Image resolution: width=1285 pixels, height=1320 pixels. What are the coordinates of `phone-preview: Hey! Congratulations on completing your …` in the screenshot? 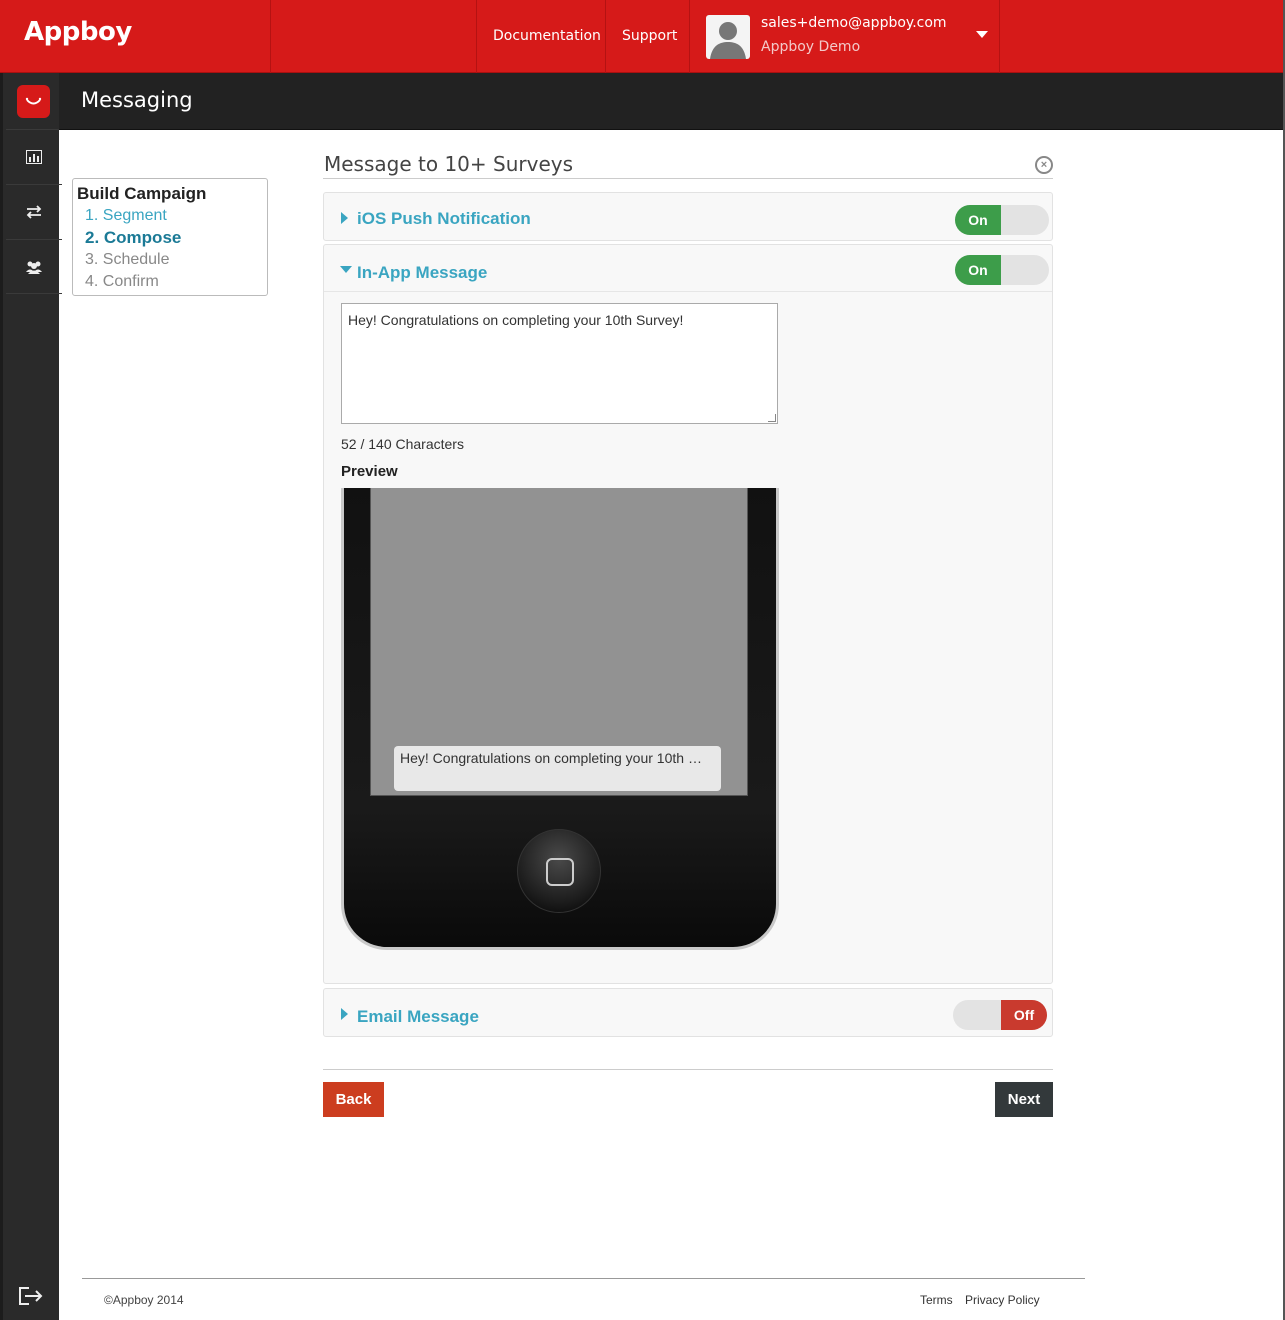 It's located at (561, 720).